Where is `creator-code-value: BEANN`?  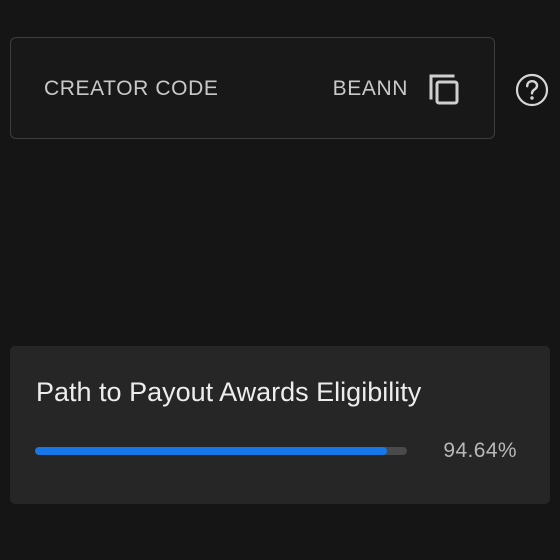 creator-code-value: BEANN is located at coordinates (370, 88).